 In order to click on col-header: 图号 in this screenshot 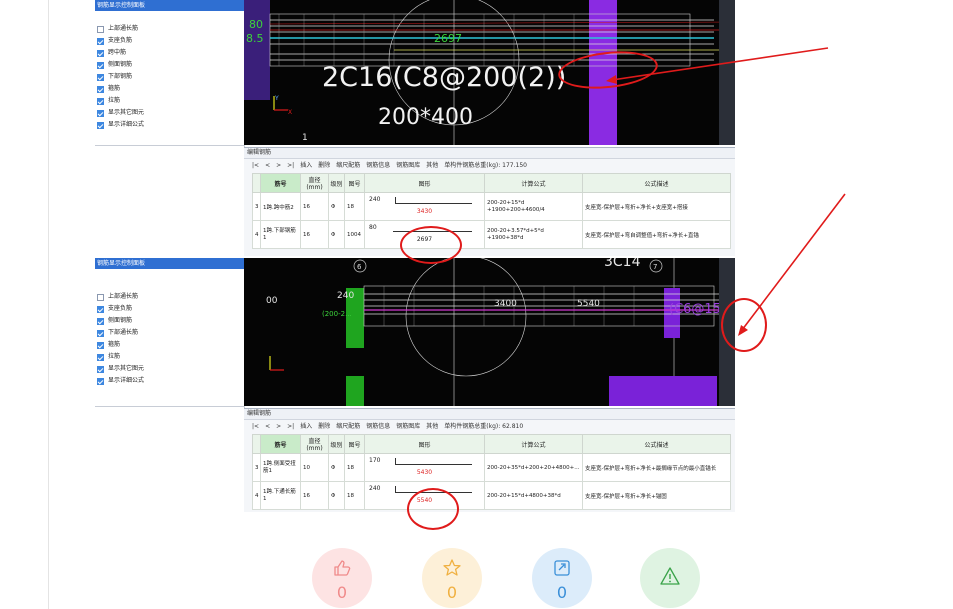, I will do `click(354, 183)`.